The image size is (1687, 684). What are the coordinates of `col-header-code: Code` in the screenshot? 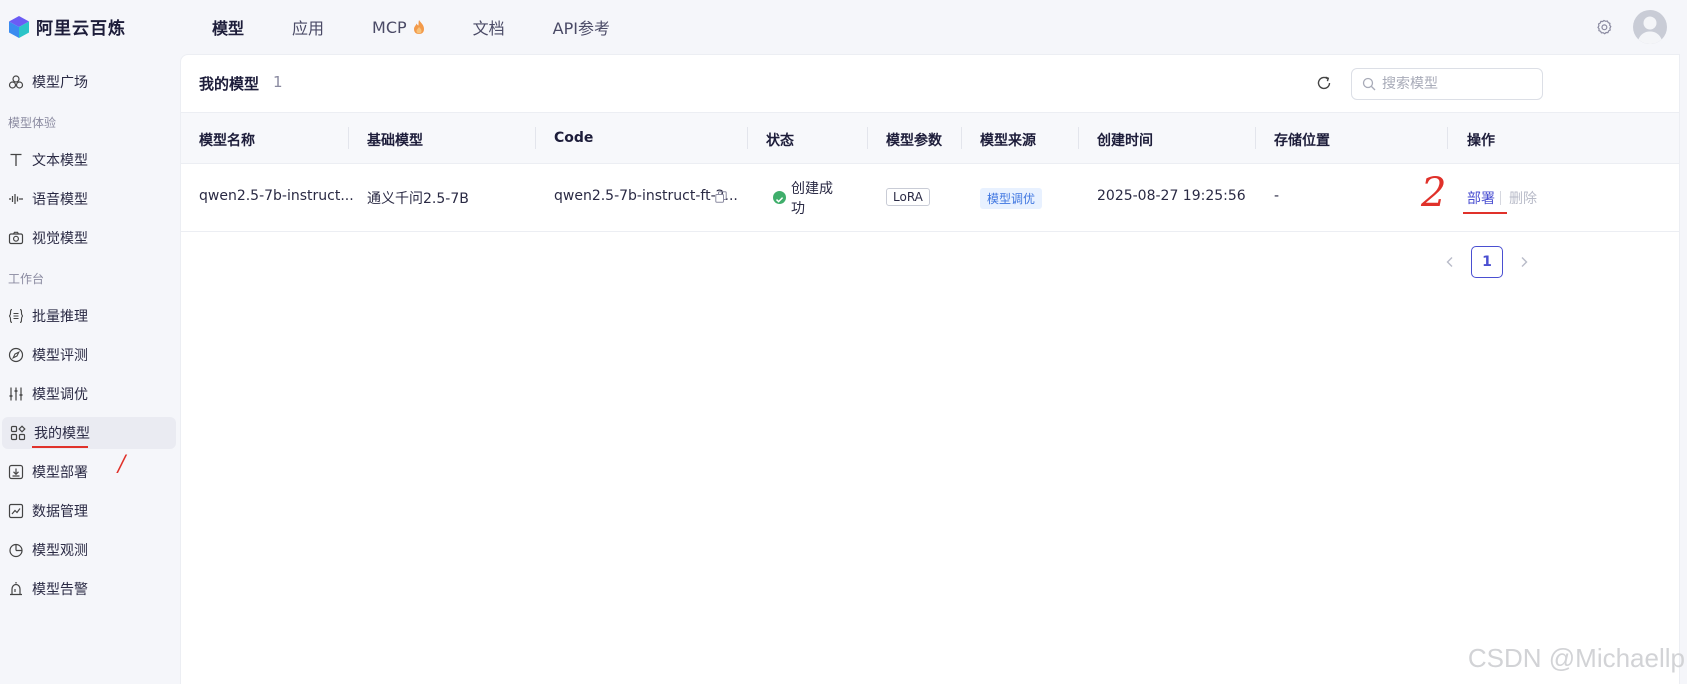 It's located at (573, 138).